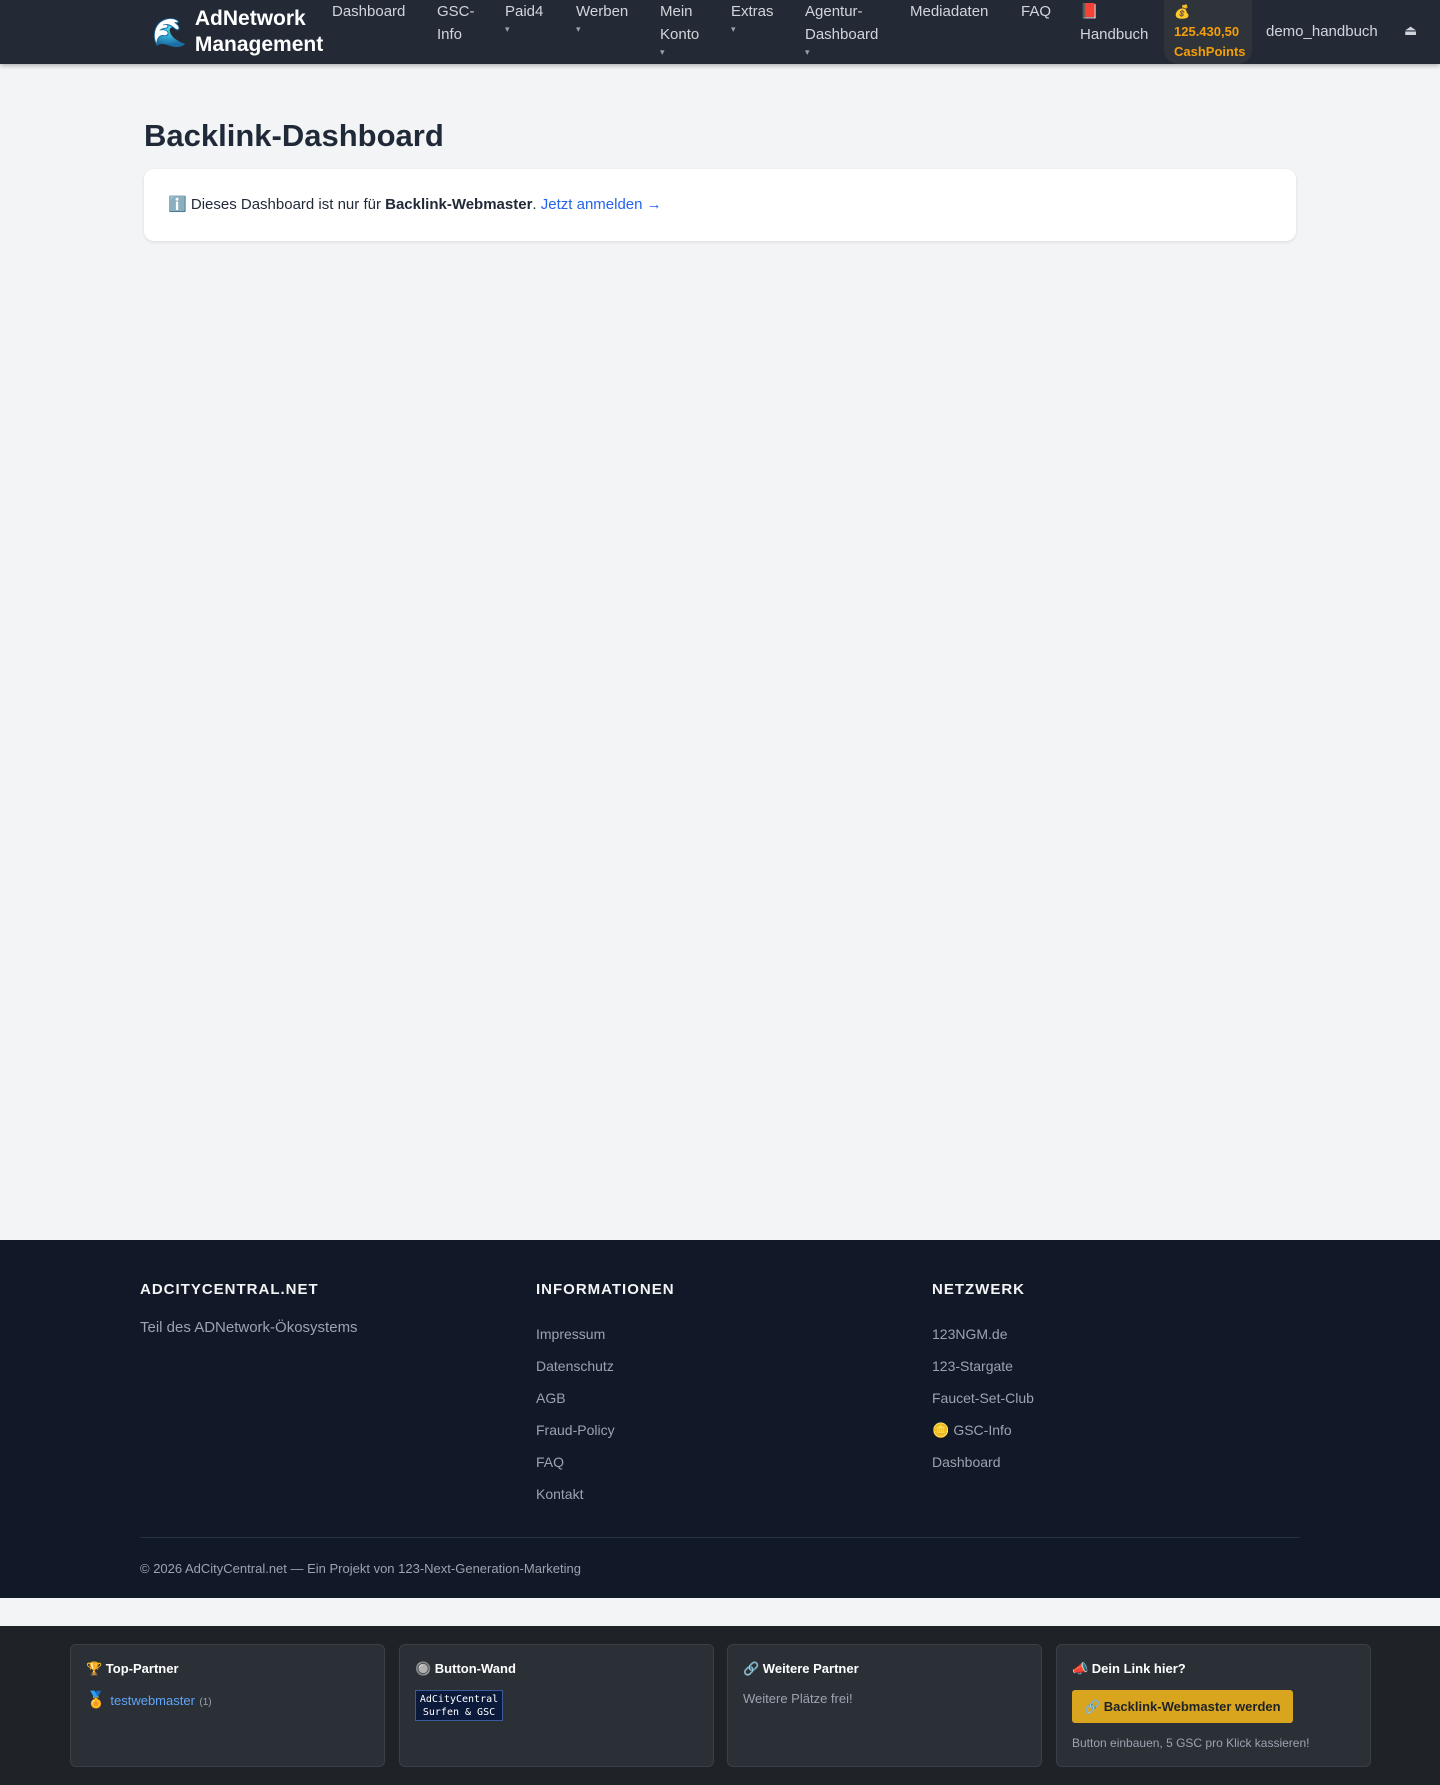  I want to click on footer-link-faq: FAQ, so click(605, 1462).